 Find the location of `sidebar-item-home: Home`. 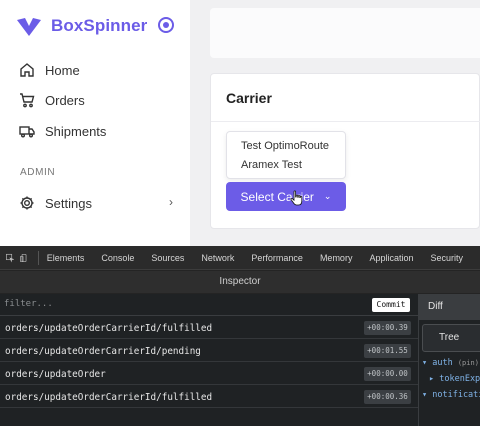

sidebar-item-home: Home is located at coordinates (49, 70).